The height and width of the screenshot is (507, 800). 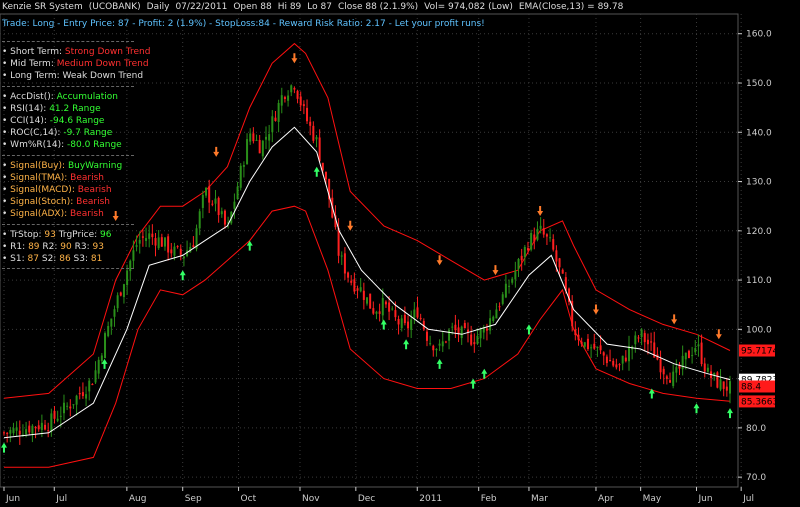 What do you see at coordinates (759, 84) in the screenshot?
I see `y-tick-label: 150.0` at bounding box center [759, 84].